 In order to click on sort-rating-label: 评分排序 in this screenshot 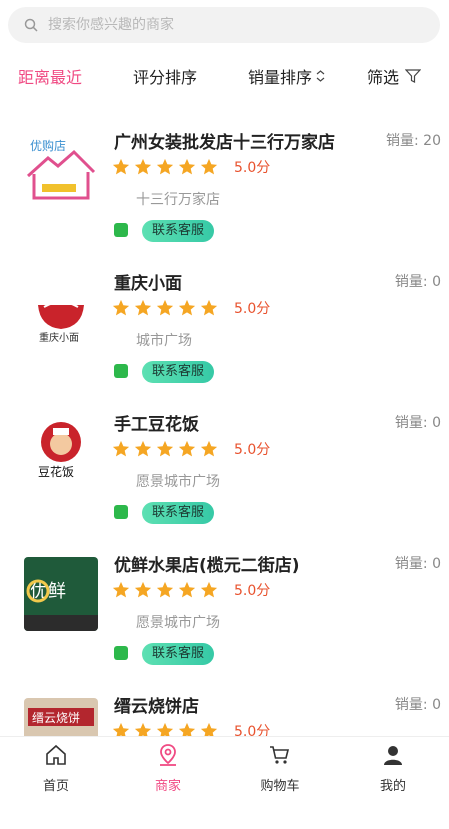, I will do `click(165, 77)`.